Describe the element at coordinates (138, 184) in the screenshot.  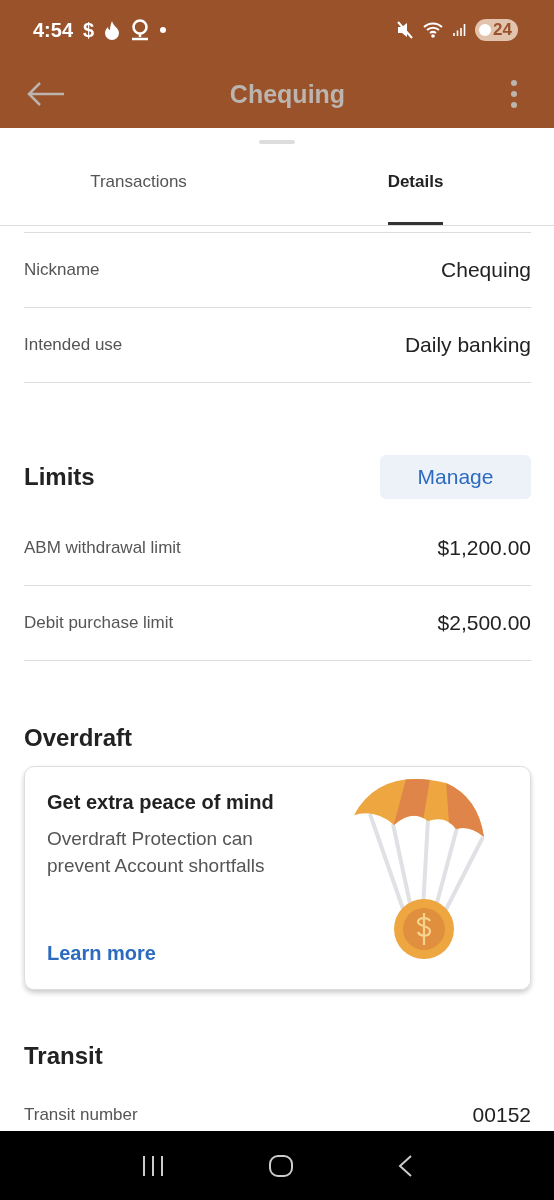
I see `tab: Transactions` at that location.